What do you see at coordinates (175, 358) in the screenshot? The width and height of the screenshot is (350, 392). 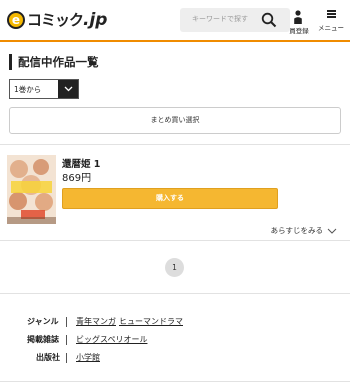 I see `meta-publisher: 出版社 小学館` at bounding box center [175, 358].